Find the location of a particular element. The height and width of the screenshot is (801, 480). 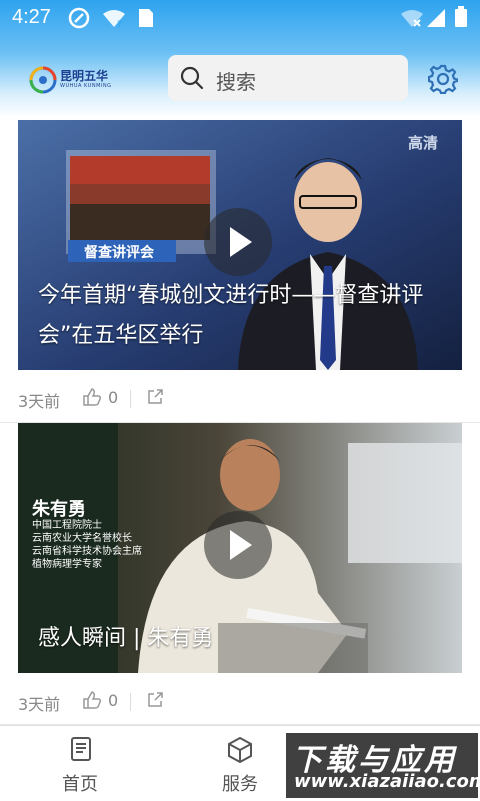

cube-icon is located at coordinates (240, 750).